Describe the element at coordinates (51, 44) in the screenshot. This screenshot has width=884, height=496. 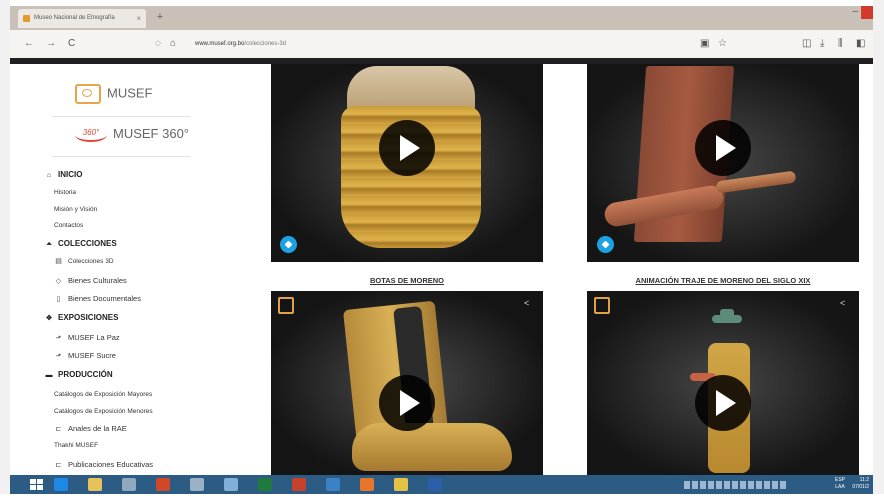
I see `forward-button: →` at that location.